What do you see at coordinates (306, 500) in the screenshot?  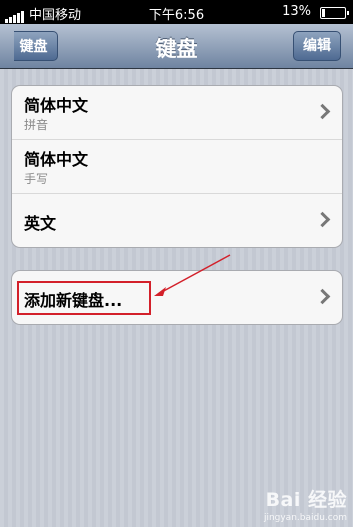 I see `watermark-logo-text: Bai 经验` at bounding box center [306, 500].